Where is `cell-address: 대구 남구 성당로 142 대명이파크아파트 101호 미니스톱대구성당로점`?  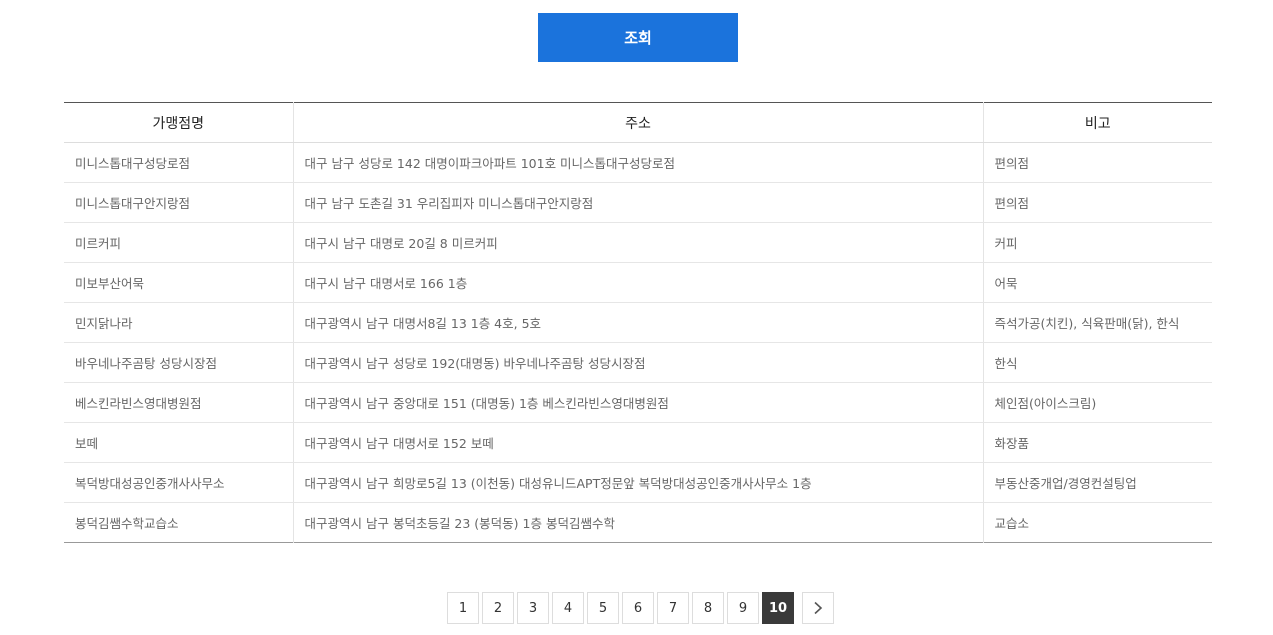 cell-address: 대구 남구 성당로 142 대명이파크아파트 101호 미니스톱대구성당로점 is located at coordinates (637, 162).